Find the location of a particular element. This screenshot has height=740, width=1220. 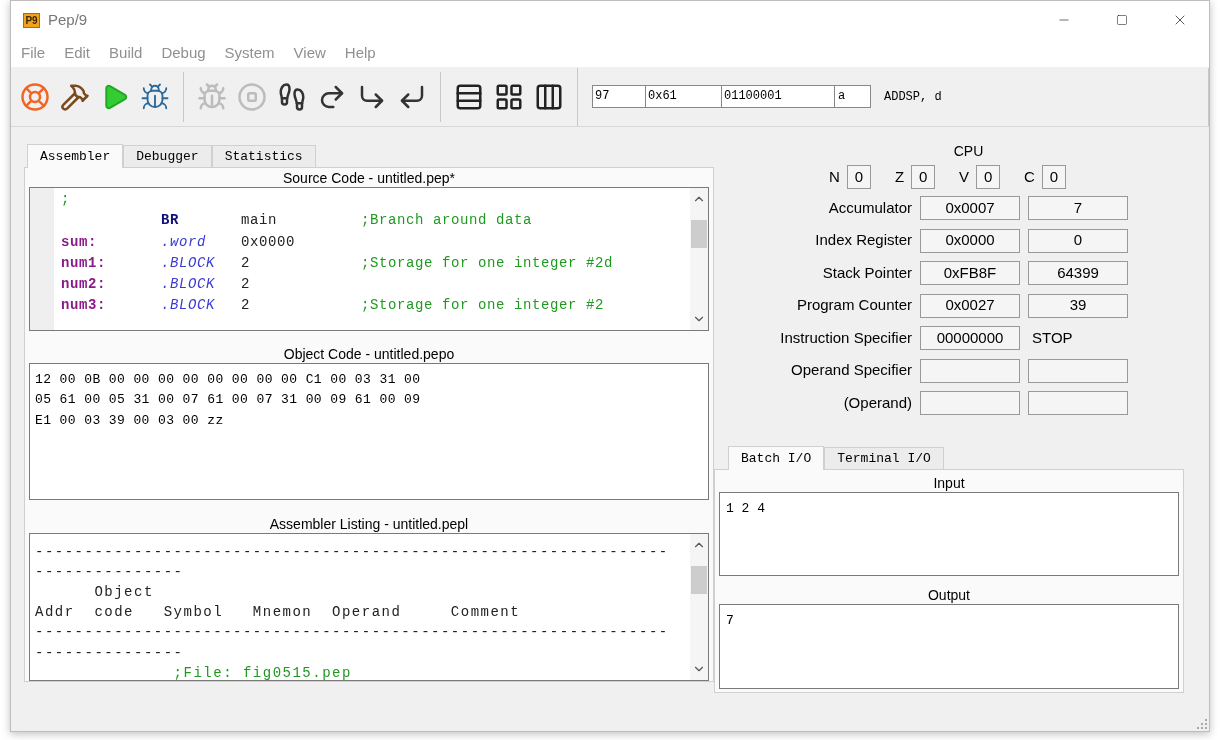

register-label: Stack Pointer is located at coordinates (867, 272).